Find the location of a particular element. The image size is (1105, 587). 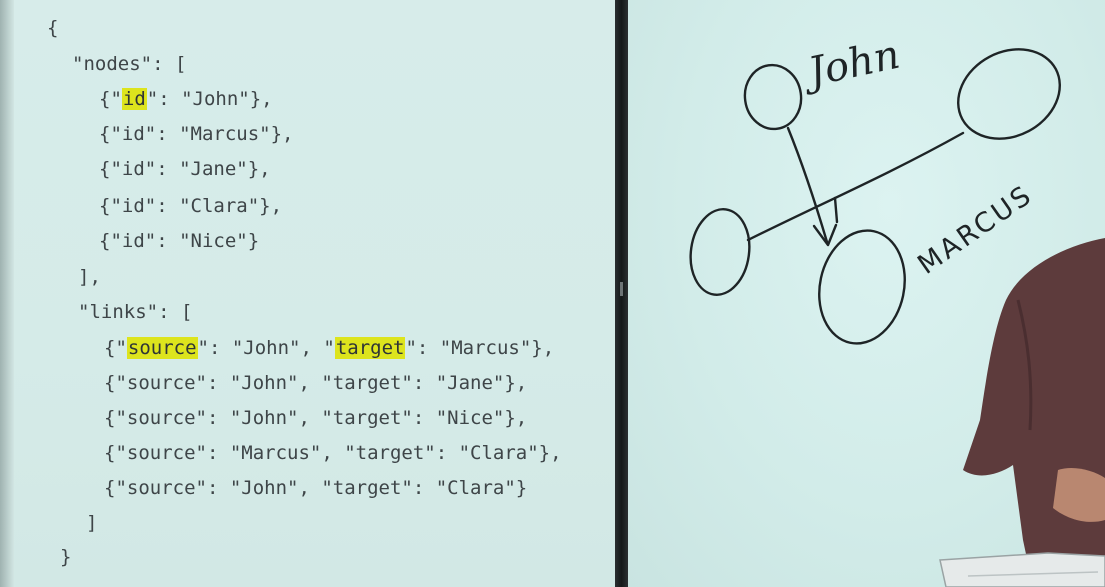

code-nodes-close: ], is located at coordinates (89, 277).